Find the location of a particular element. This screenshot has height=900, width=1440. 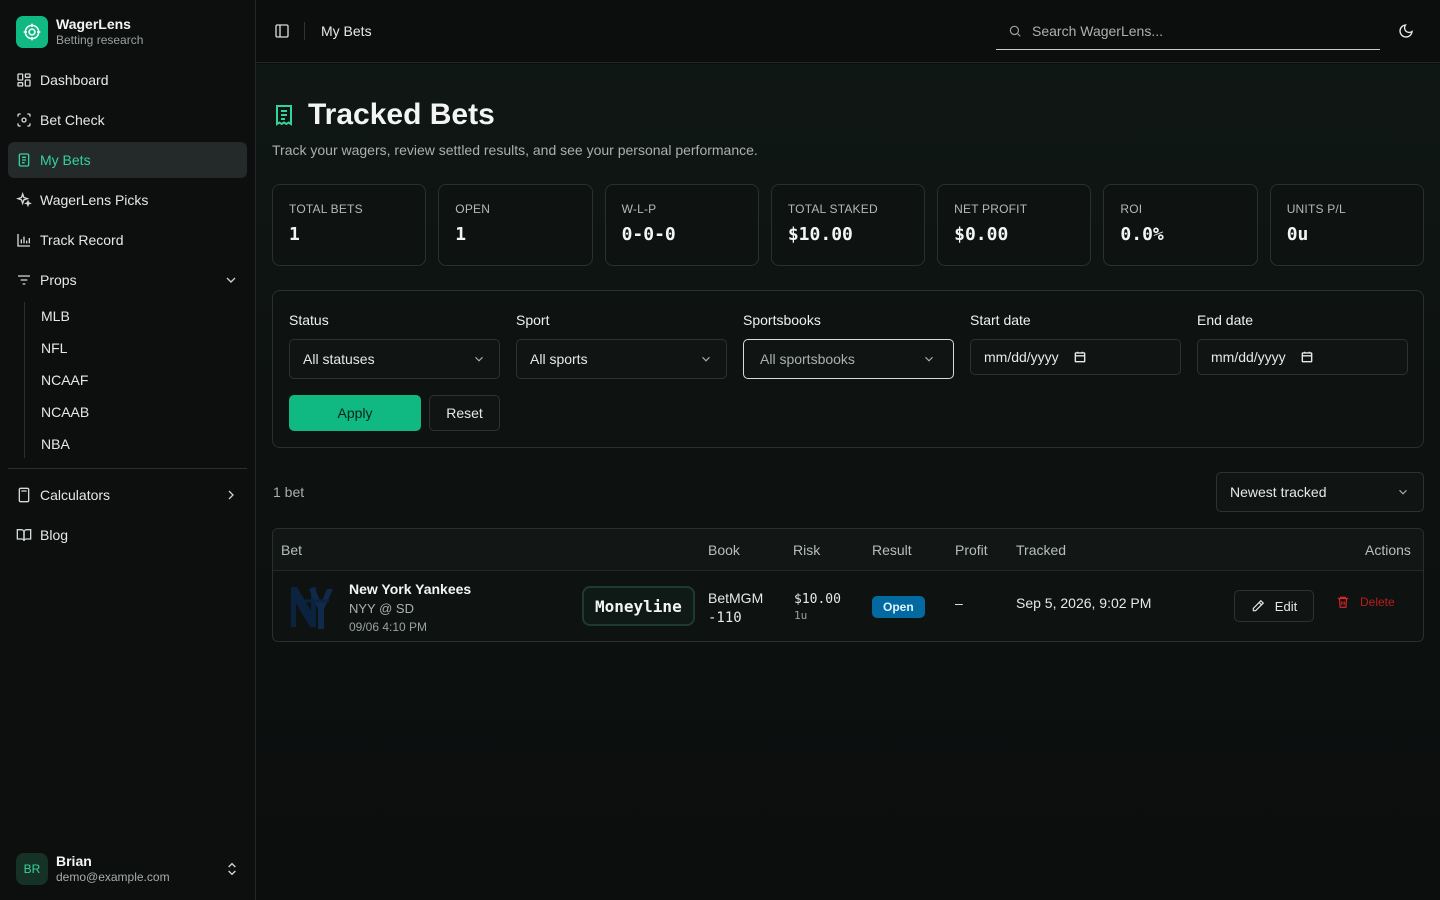

edit-button-label: Edit is located at coordinates (1286, 606).